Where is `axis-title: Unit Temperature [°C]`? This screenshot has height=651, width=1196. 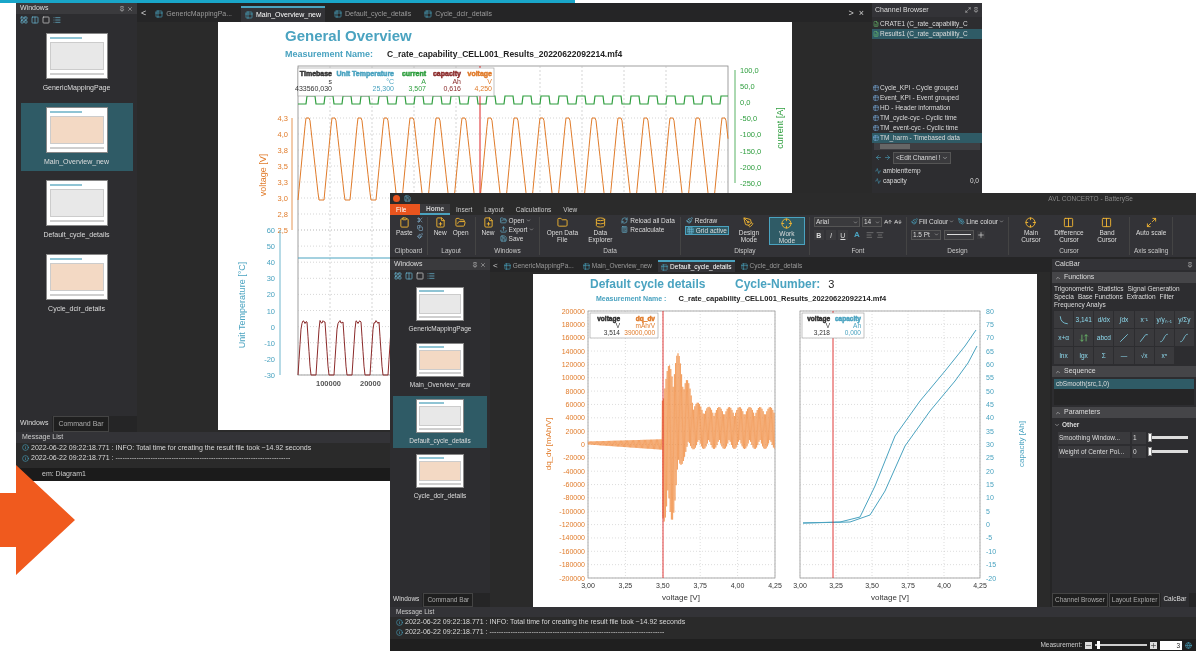
axis-title: Unit Temperature [°C] is located at coordinates (242, 305).